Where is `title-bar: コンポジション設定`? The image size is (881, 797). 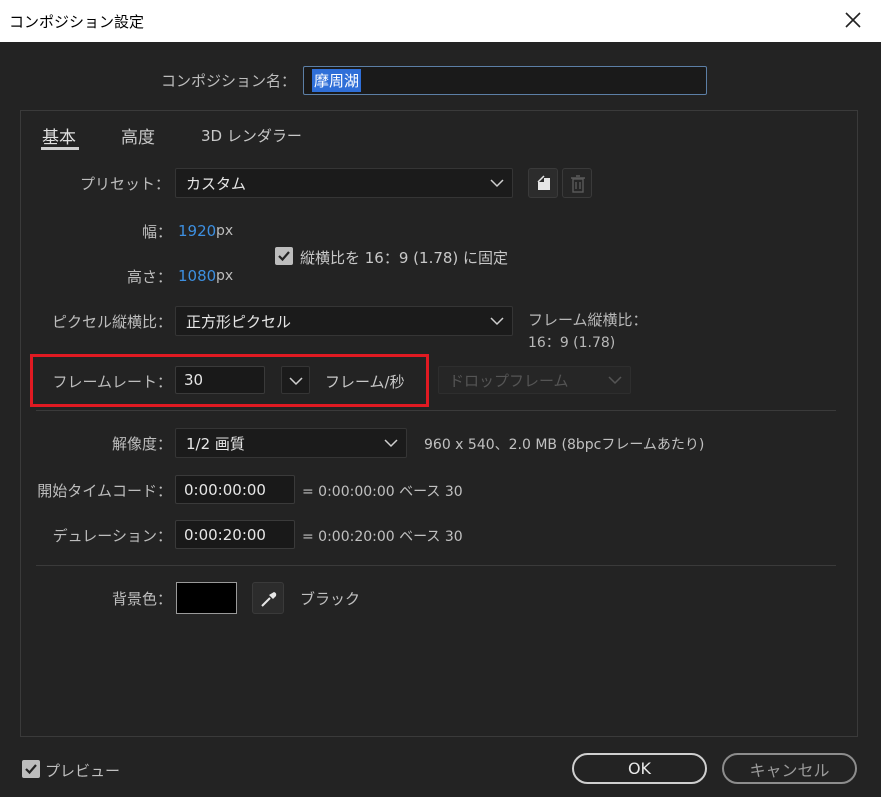
title-bar: コンポジション設定 is located at coordinates (440, 21).